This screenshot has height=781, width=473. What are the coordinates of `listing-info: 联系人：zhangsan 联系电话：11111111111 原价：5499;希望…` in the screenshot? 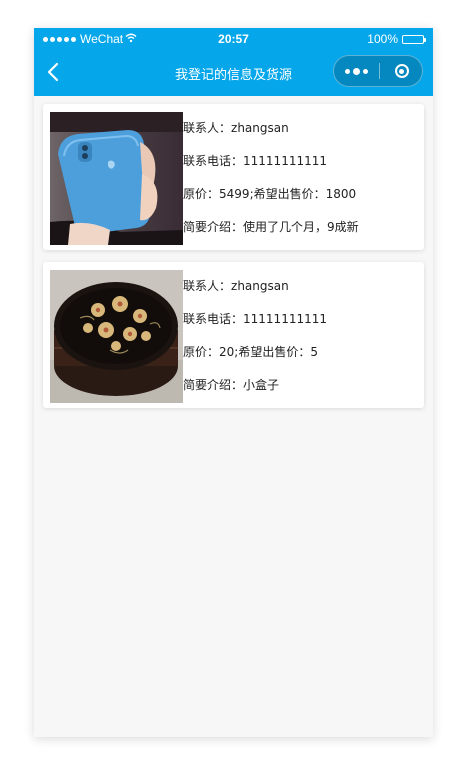 It's located at (300, 178).